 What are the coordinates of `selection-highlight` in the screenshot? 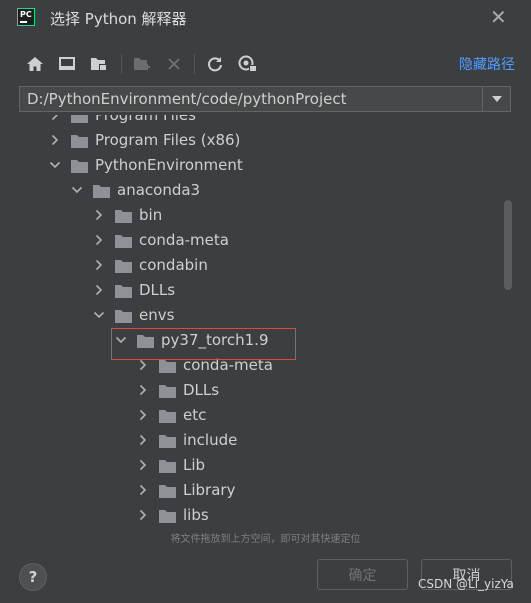 It's located at (203, 344).